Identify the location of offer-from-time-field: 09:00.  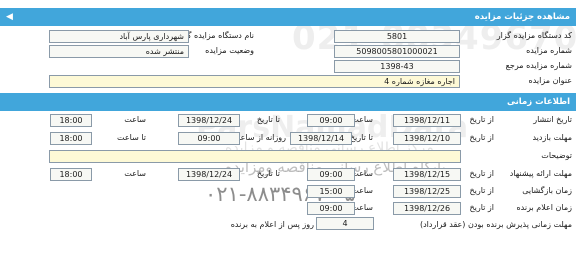
(331, 174).